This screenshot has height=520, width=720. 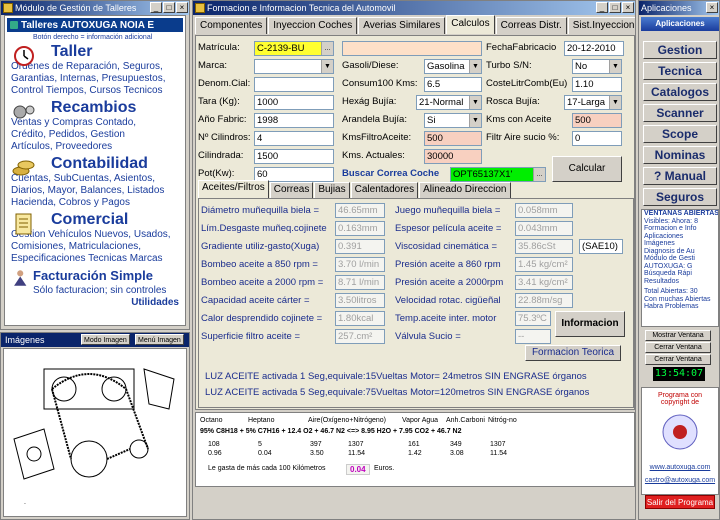 I want to click on contab-line3: Hacienda, Cobros y Pagos, so click(x=98, y=203).